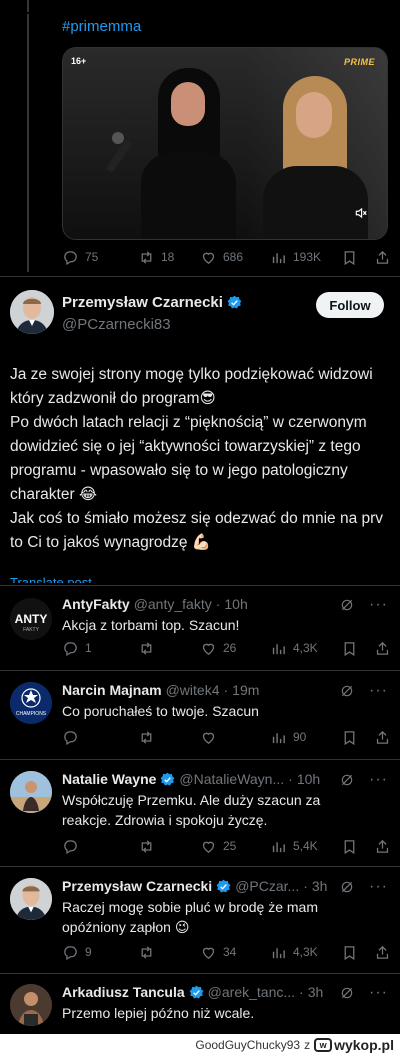  Describe the element at coordinates (88, 648) in the screenshot. I see `reply-count: 1` at that location.